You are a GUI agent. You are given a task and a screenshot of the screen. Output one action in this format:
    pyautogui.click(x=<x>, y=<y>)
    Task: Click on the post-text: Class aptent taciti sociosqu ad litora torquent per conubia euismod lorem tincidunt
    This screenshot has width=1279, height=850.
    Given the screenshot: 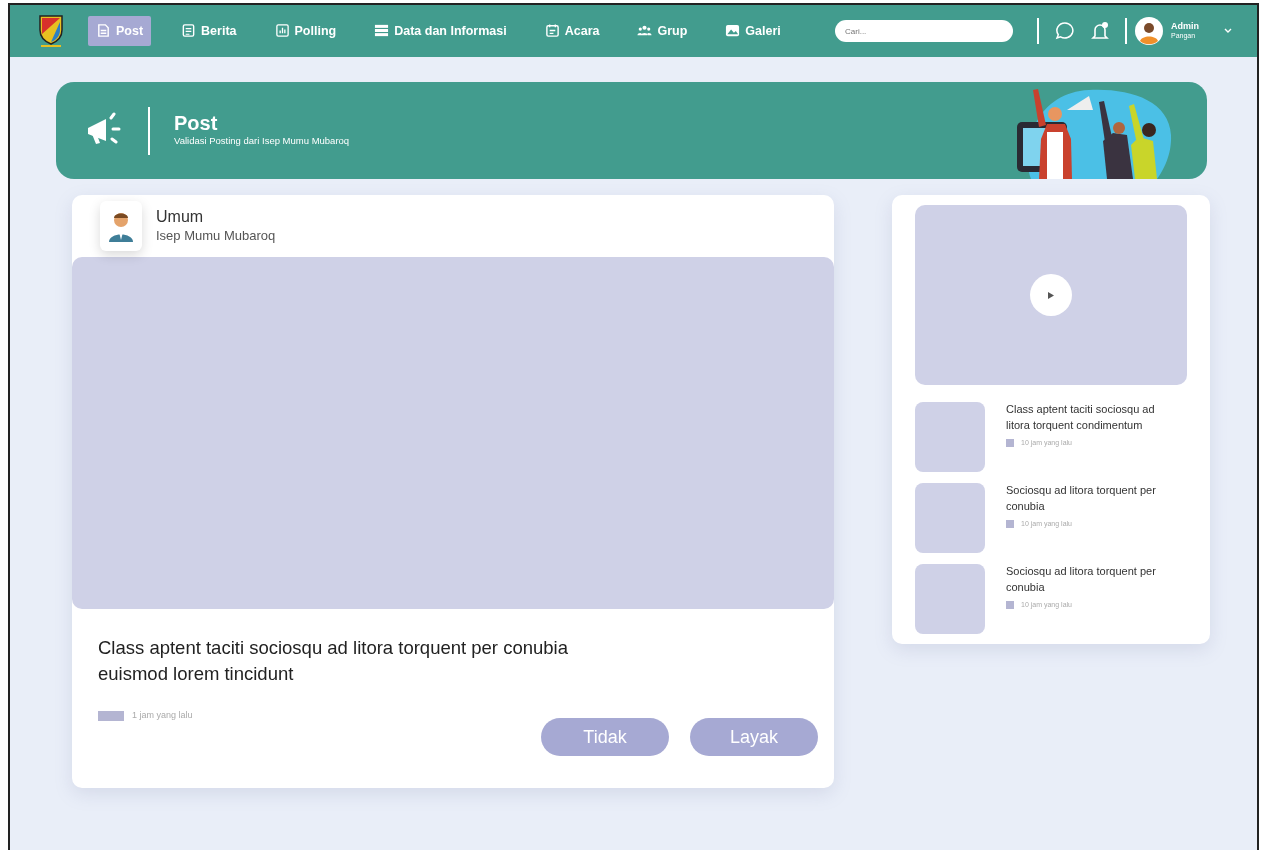 What is the action you would take?
    pyautogui.click(x=333, y=661)
    